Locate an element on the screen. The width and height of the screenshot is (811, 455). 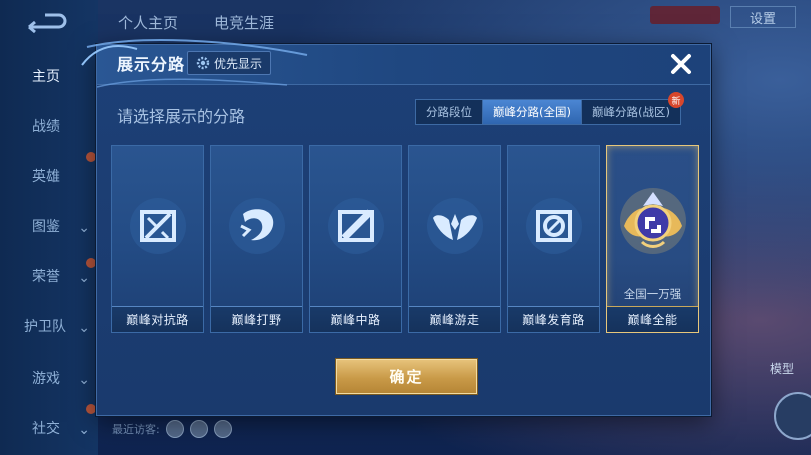
lane-card-farm: 巅峰发育路 is located at coordinates (553, 239).